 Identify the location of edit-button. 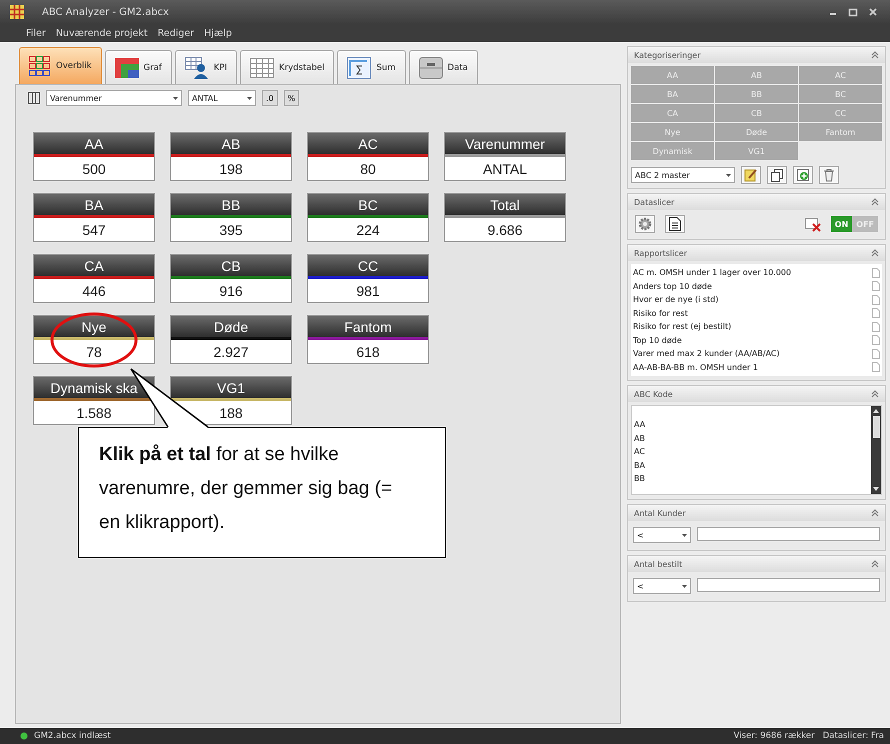
(751, 175).